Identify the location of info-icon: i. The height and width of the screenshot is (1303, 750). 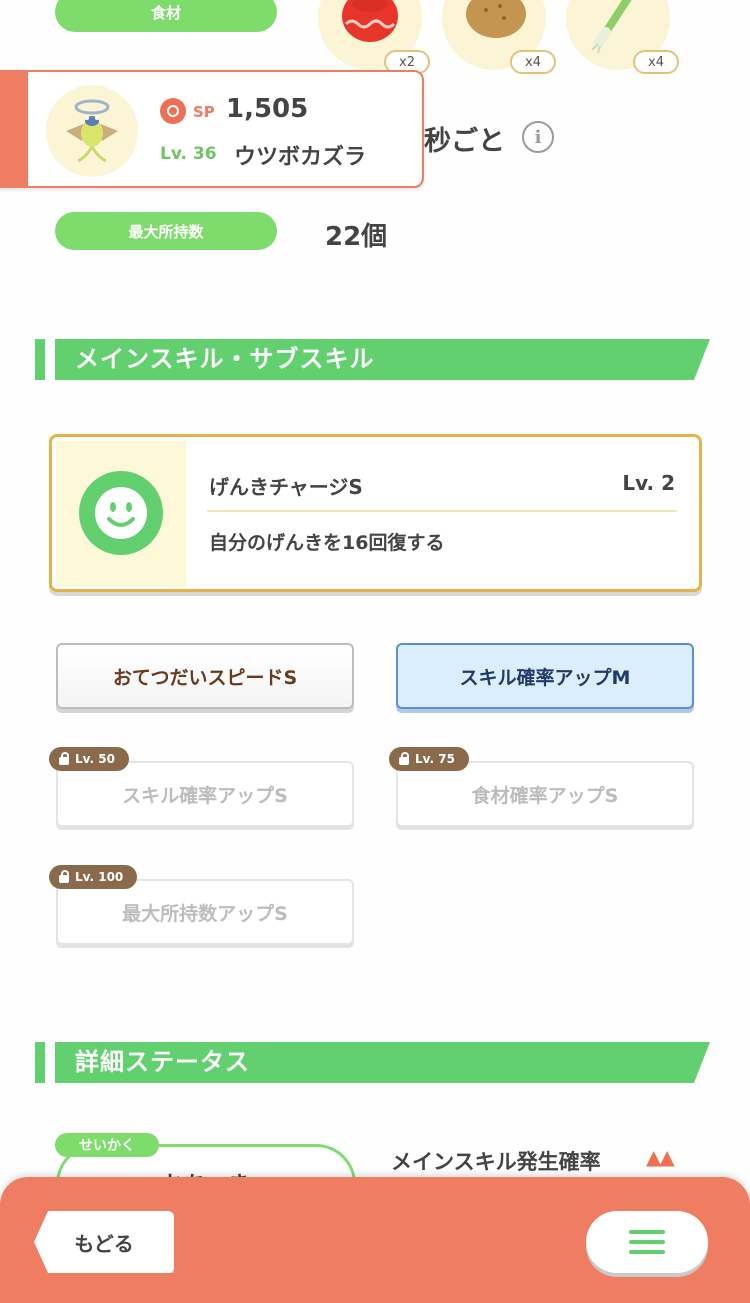
(538, 137).